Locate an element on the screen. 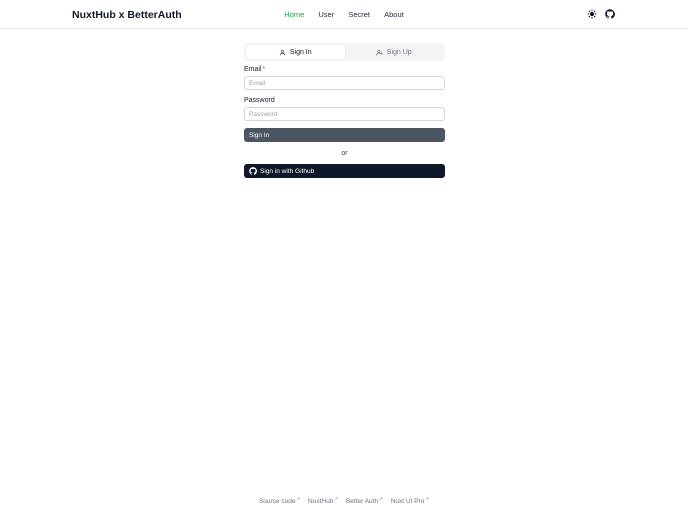 This screenshot has height=512, width=688. tab-sign-up-label: Sign Up is located at coordinates (399, 52).